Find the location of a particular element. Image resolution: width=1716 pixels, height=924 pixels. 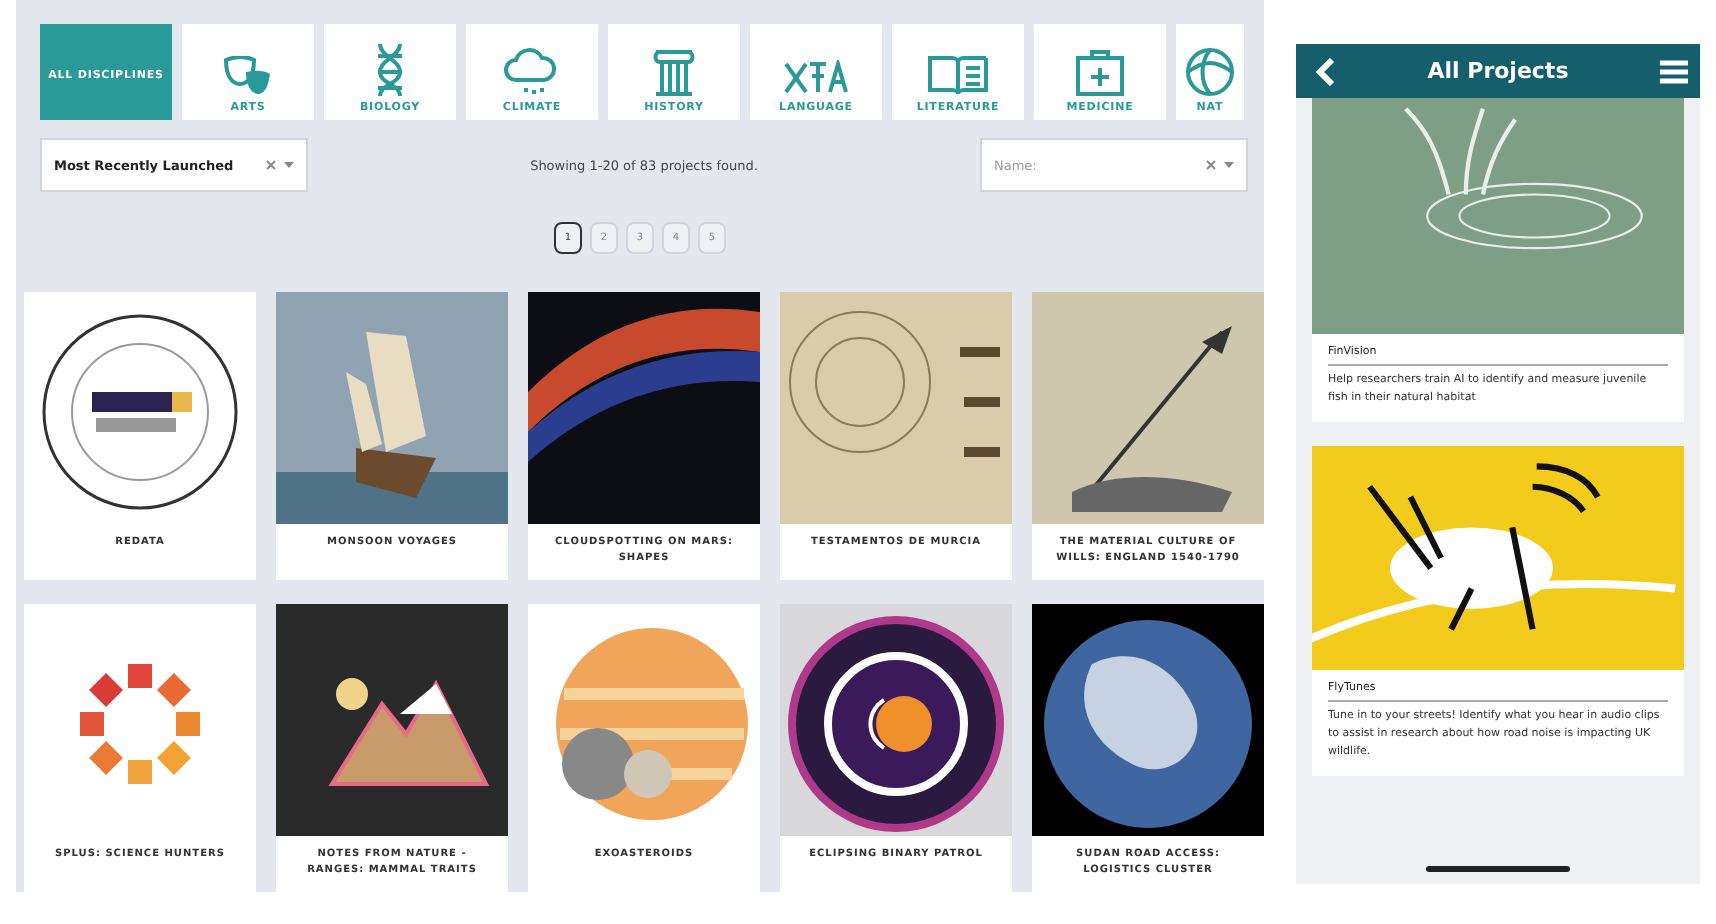

app-title: All Projects is located at coordinates (1498, 71).